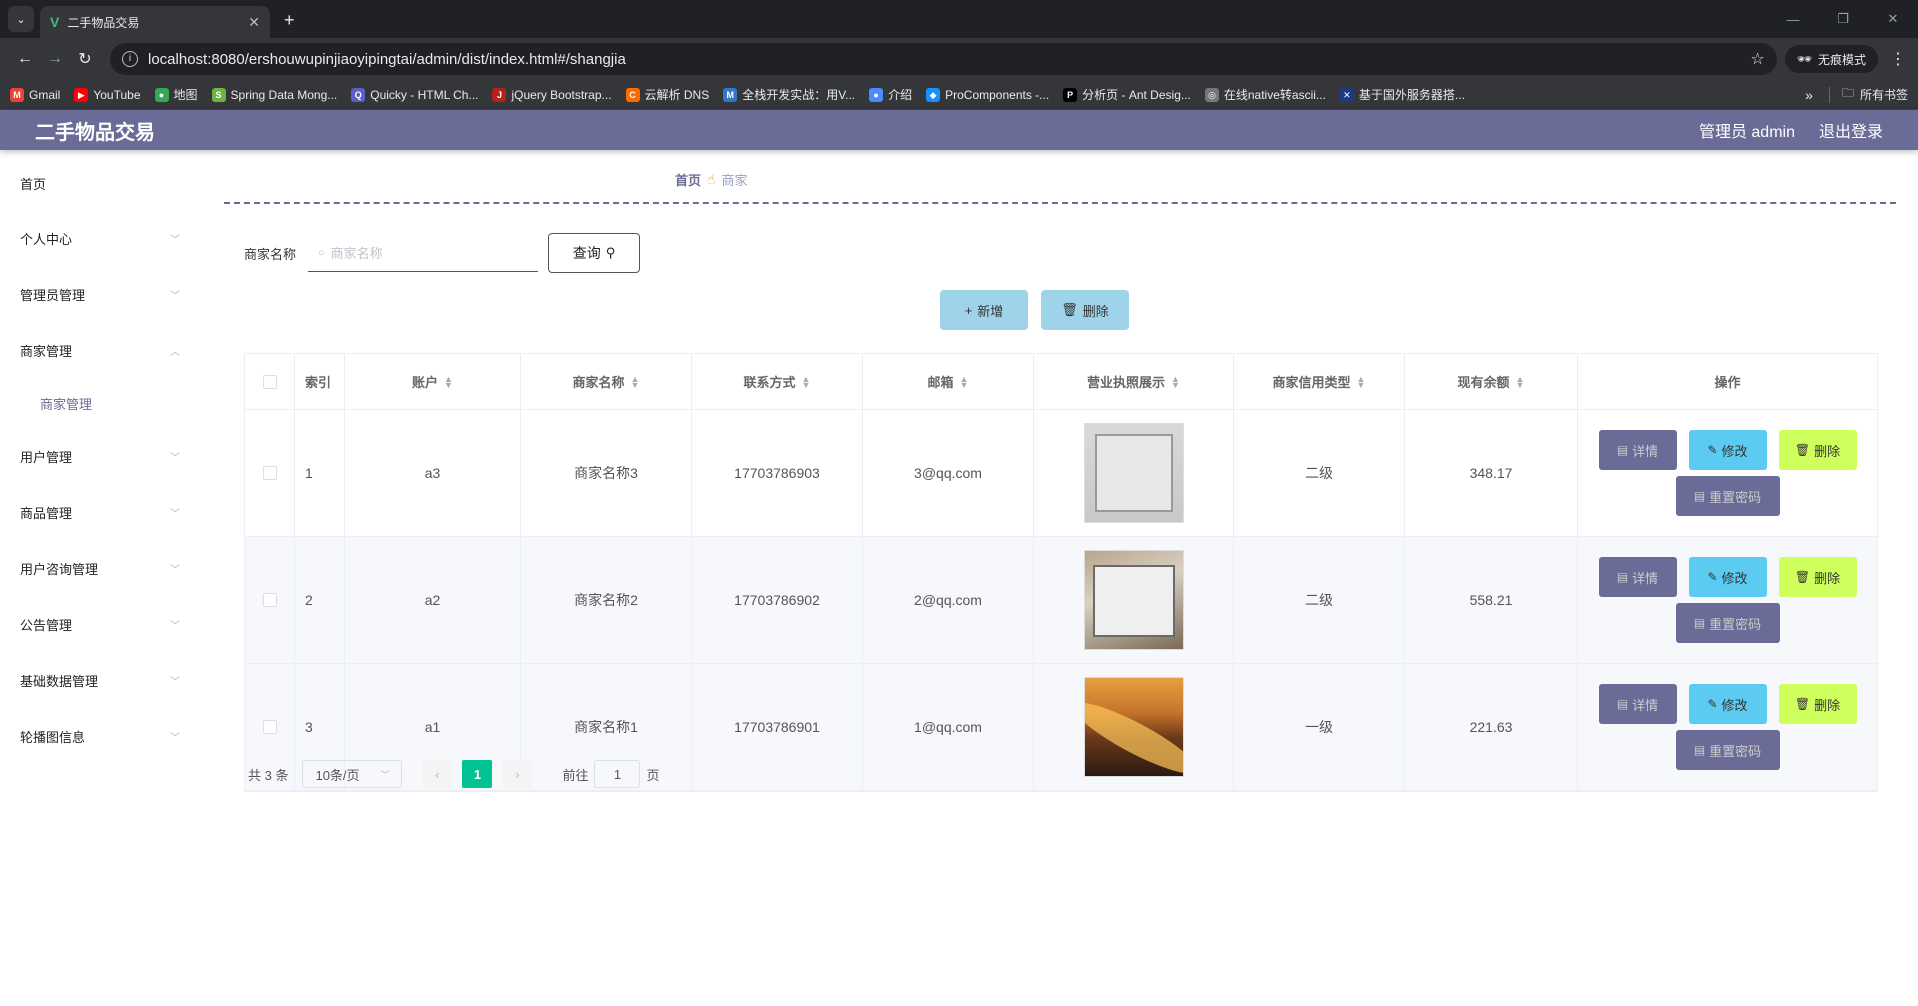  What do you see at coordinates (1884, 94) in the screenshot?
I see `all-bookmarks-link: 所有书签` at bounding box center [1884, 94].